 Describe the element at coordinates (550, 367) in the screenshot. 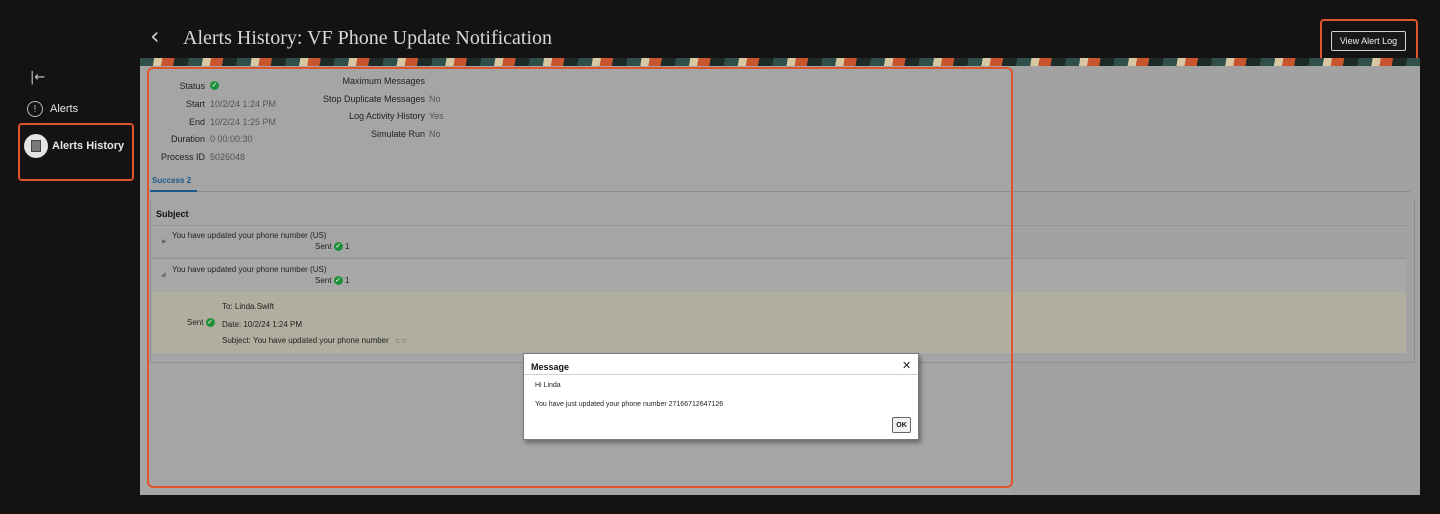

I see `dialog-title: Message` at that location.